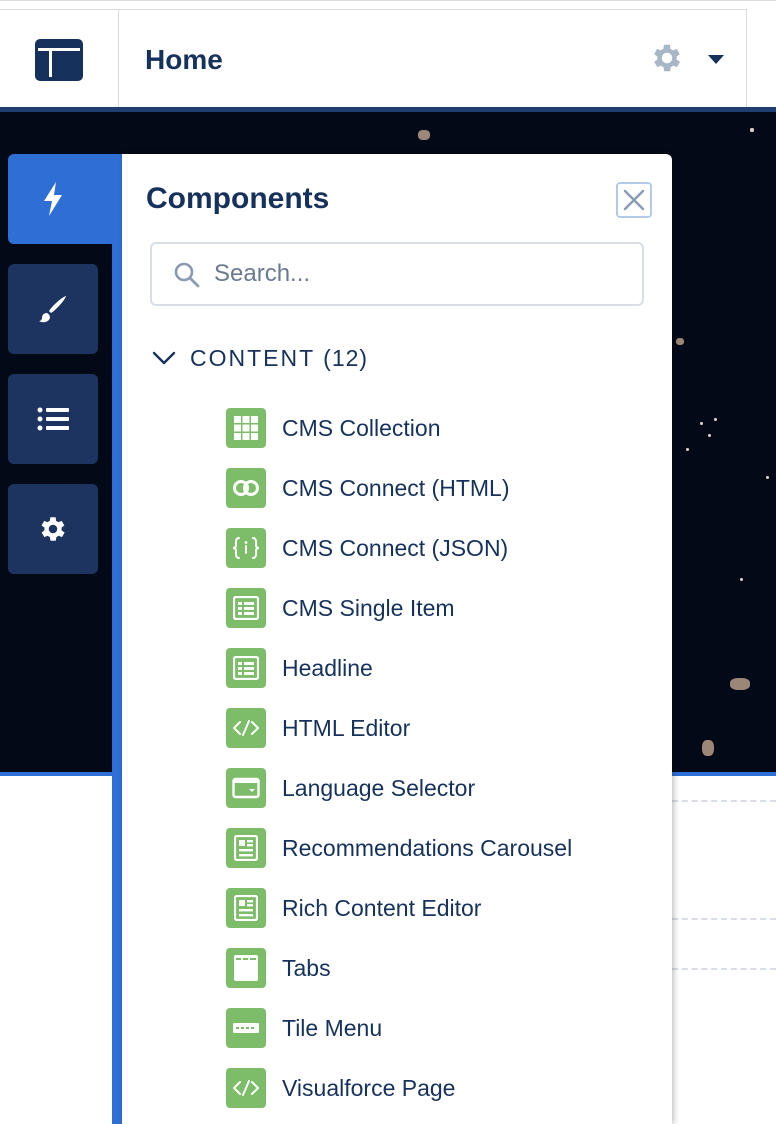 The image size is (776, 1124). I want to click on component-cms-connect-json: CMS Connect (JSON), so click(441, 548).